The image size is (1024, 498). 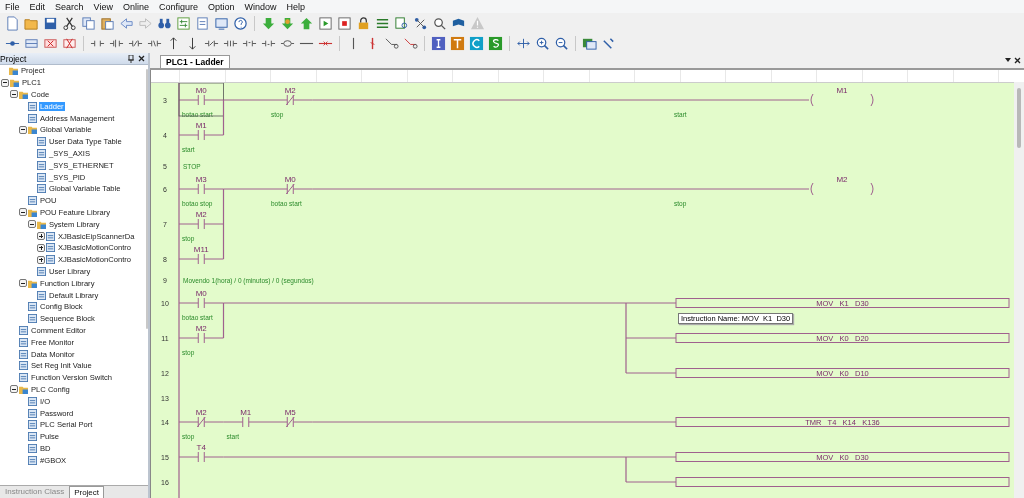 What do you see at coordinates (87, 492) in the screenshot?
I see `panel-tab: Project` at bounding box center [87, 492].